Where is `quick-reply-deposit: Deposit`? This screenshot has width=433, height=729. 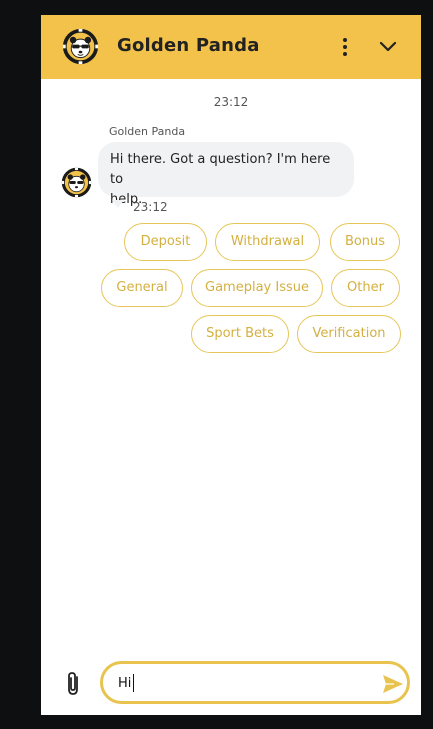
quick-reply-deposit: Deposit is located at coordinates (165, 242).